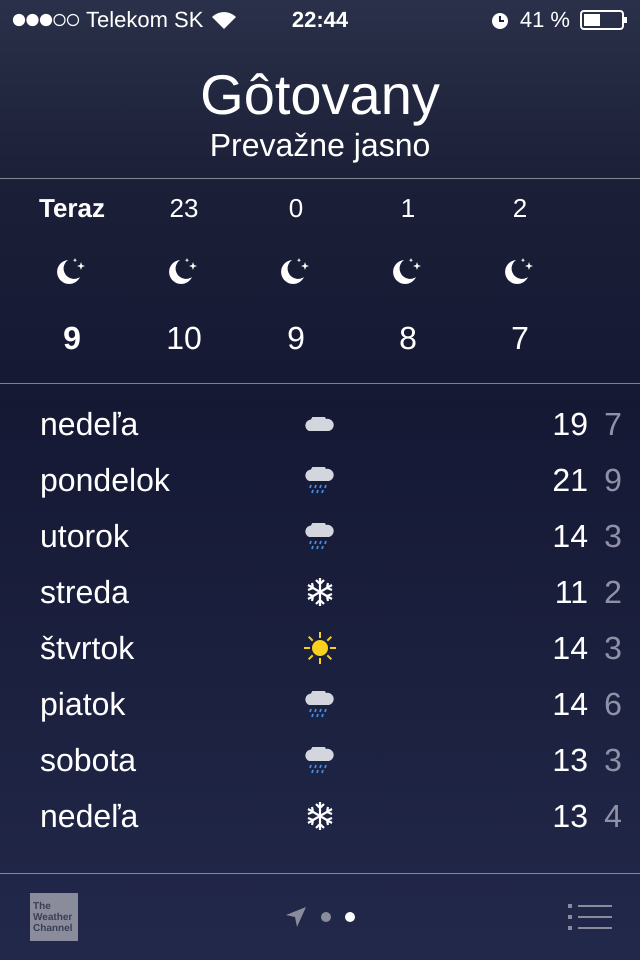 This screenshot has width=640, height=960. I want to click on location-arrow-icon, so click(296, 917).